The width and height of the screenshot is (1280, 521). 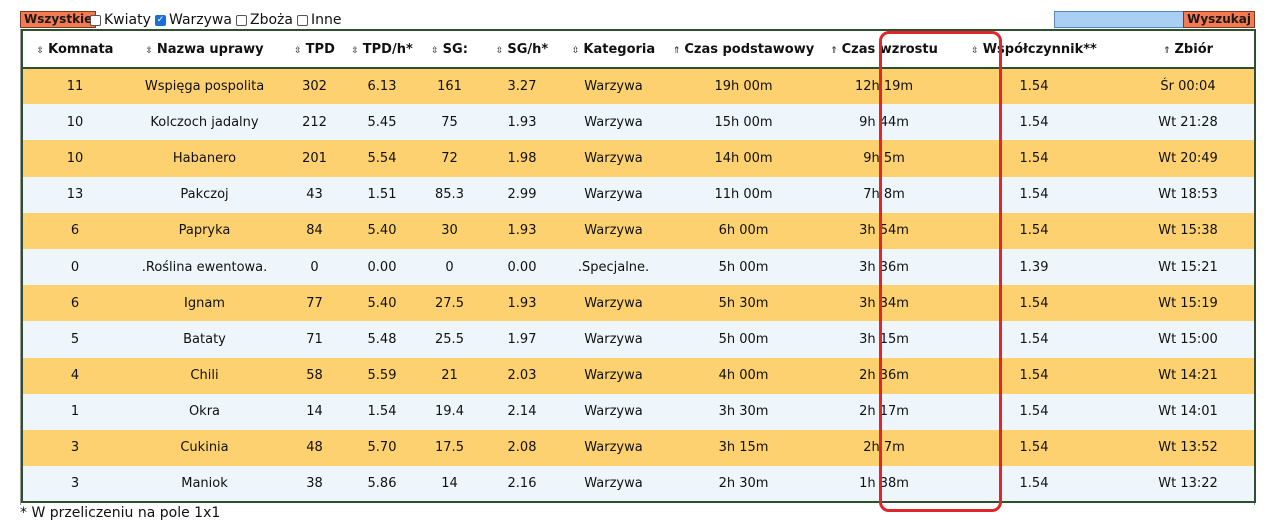 What do you see at coordinates (204, 122) in the screenshot?
I see `table-cell: Kolczoch jadalny` at bounding box center [204, 122].